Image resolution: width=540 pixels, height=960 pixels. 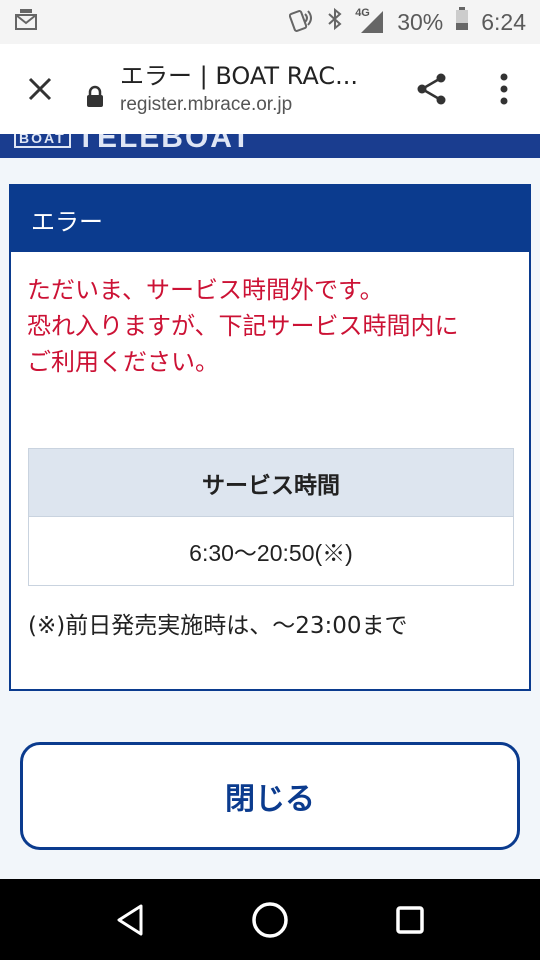 What do you see at coordinates (95, 89) in the screenshot?
I see `lock-icon` at bounding box center [95, 89].